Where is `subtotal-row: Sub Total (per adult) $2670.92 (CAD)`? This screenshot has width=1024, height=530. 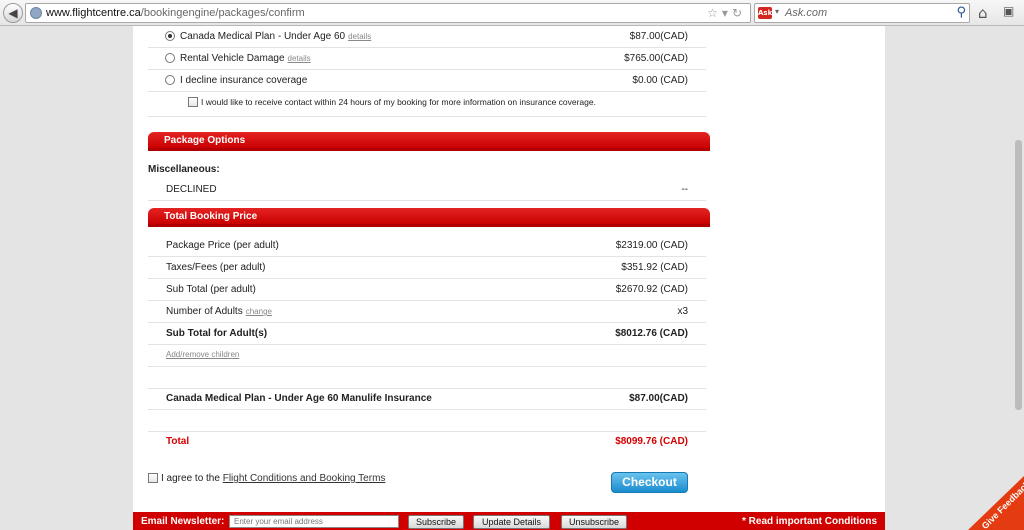 subtotal-row: Sub Total (per adult) $2670.92 (CAD) is located at coordinates (427, 290).